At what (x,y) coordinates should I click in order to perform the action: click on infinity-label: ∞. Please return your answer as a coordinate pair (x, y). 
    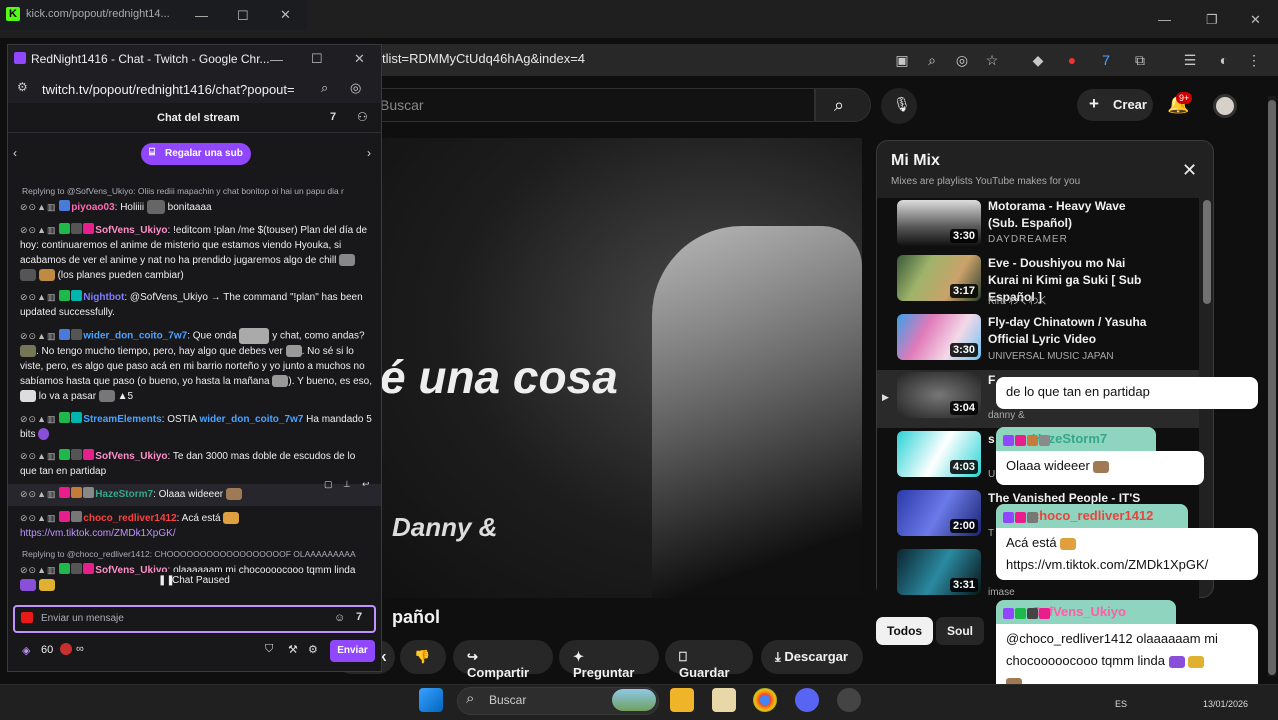
    Looking at the image, I should click on (80, 649).